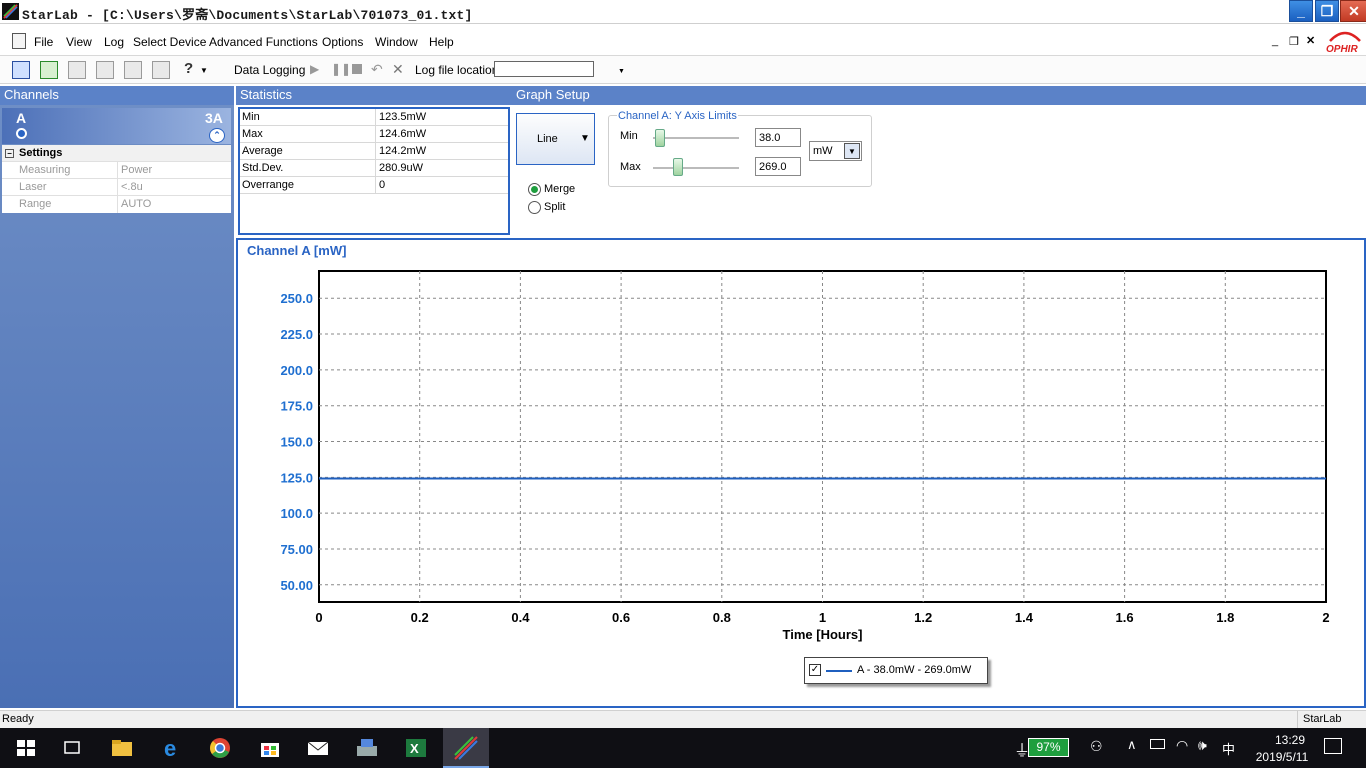 Image resolution: width=1366 pixels, height=769 pixels. What do you see at coordinates (26, 748) in the screenshot?
I see `windows-start-icon` at bounding box center [26, 748].